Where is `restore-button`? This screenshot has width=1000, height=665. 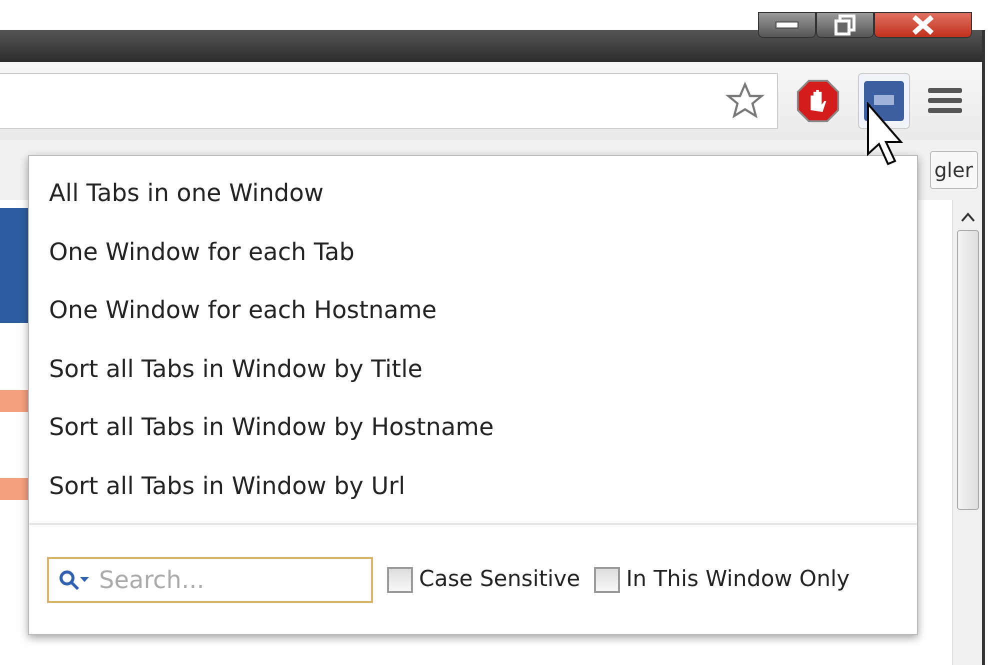 restore-button is located at coordinates (845, 25).